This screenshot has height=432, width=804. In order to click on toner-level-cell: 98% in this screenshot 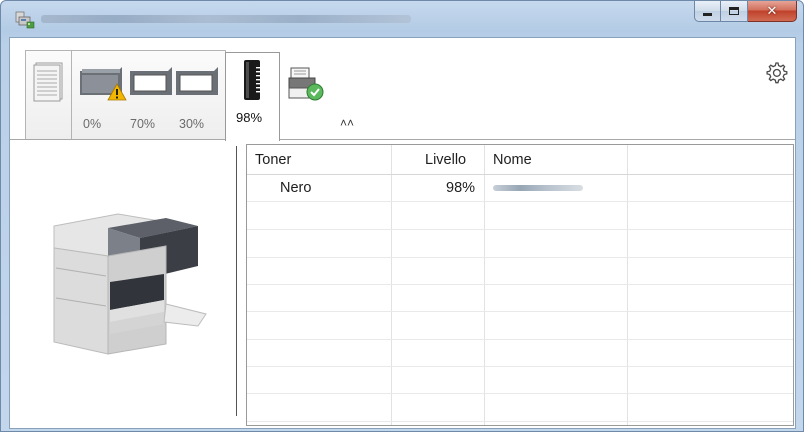, I will do `click(461, 188)`.